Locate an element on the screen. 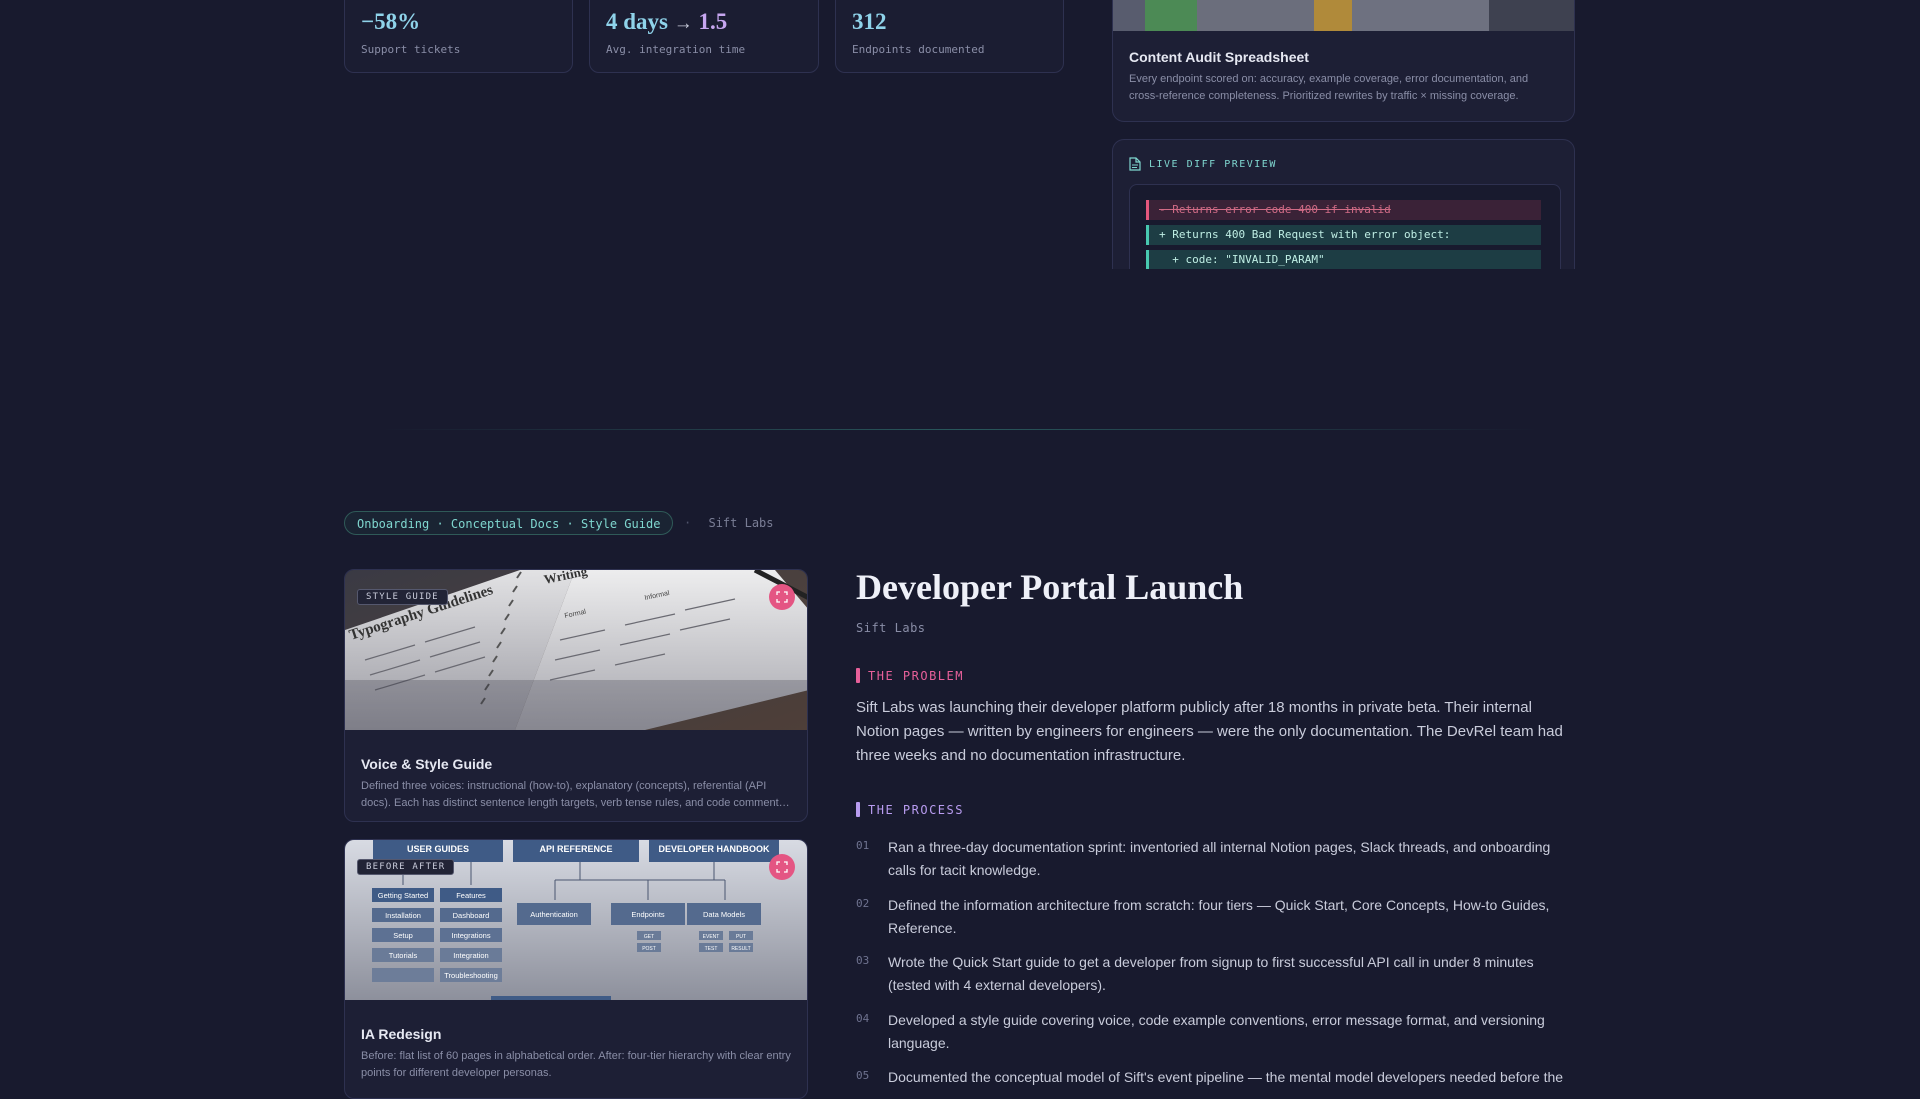 The height and width of the screenshot is (1099, 1920). image-text: Tutorials is located at coordinates (403, 955).